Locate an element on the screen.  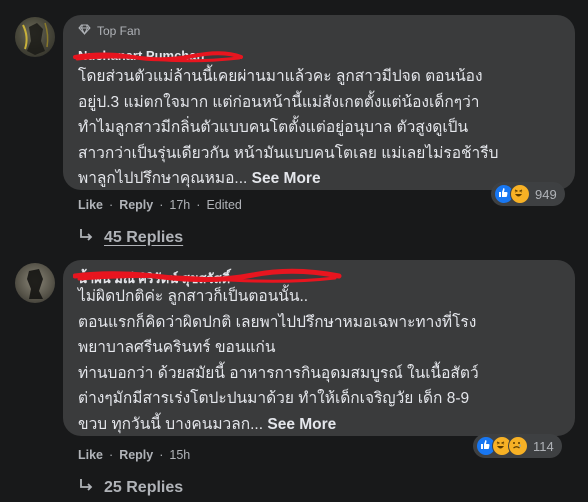
reaction-count: 949 is located at coordinates (546, 194).